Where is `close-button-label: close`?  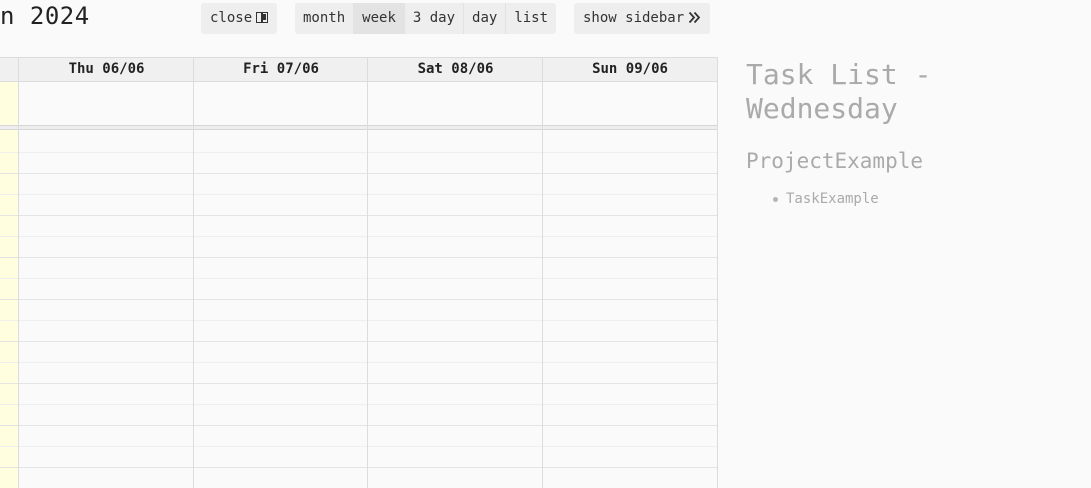 close-button-label: close is located at coordinates (231, 18).